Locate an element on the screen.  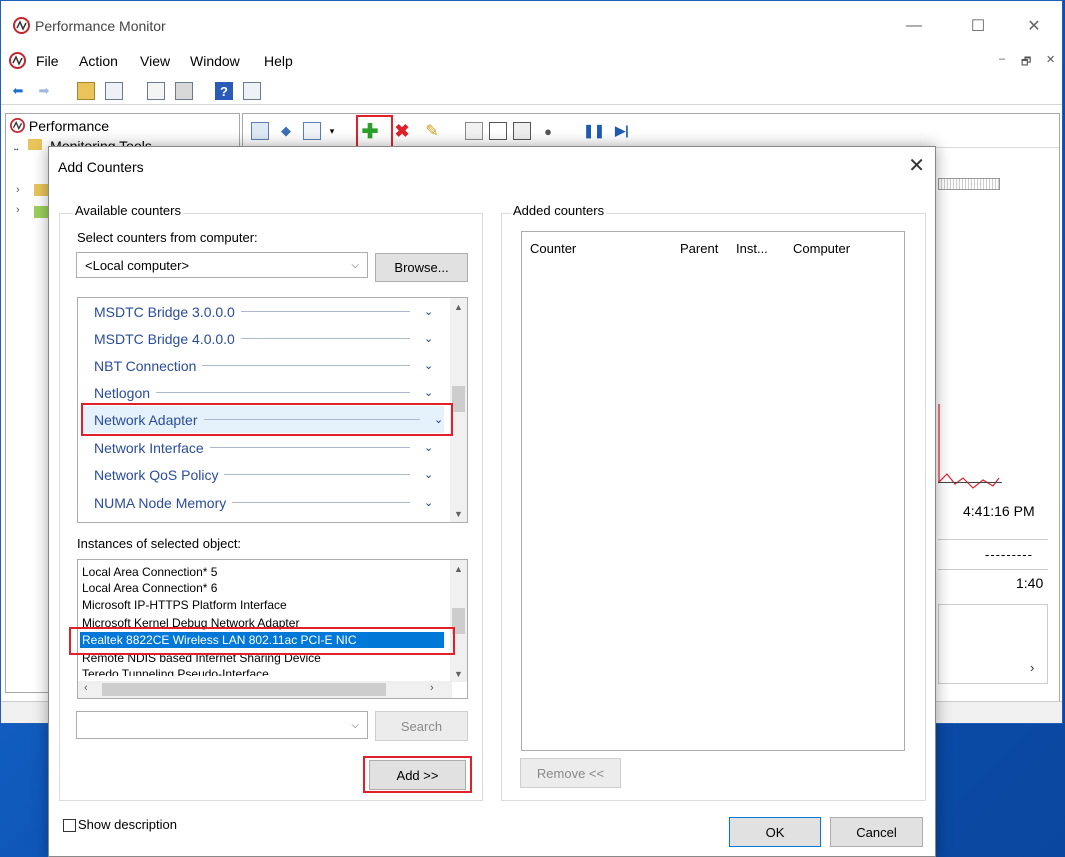
menu-view: View is located at coordinates (155, 61).